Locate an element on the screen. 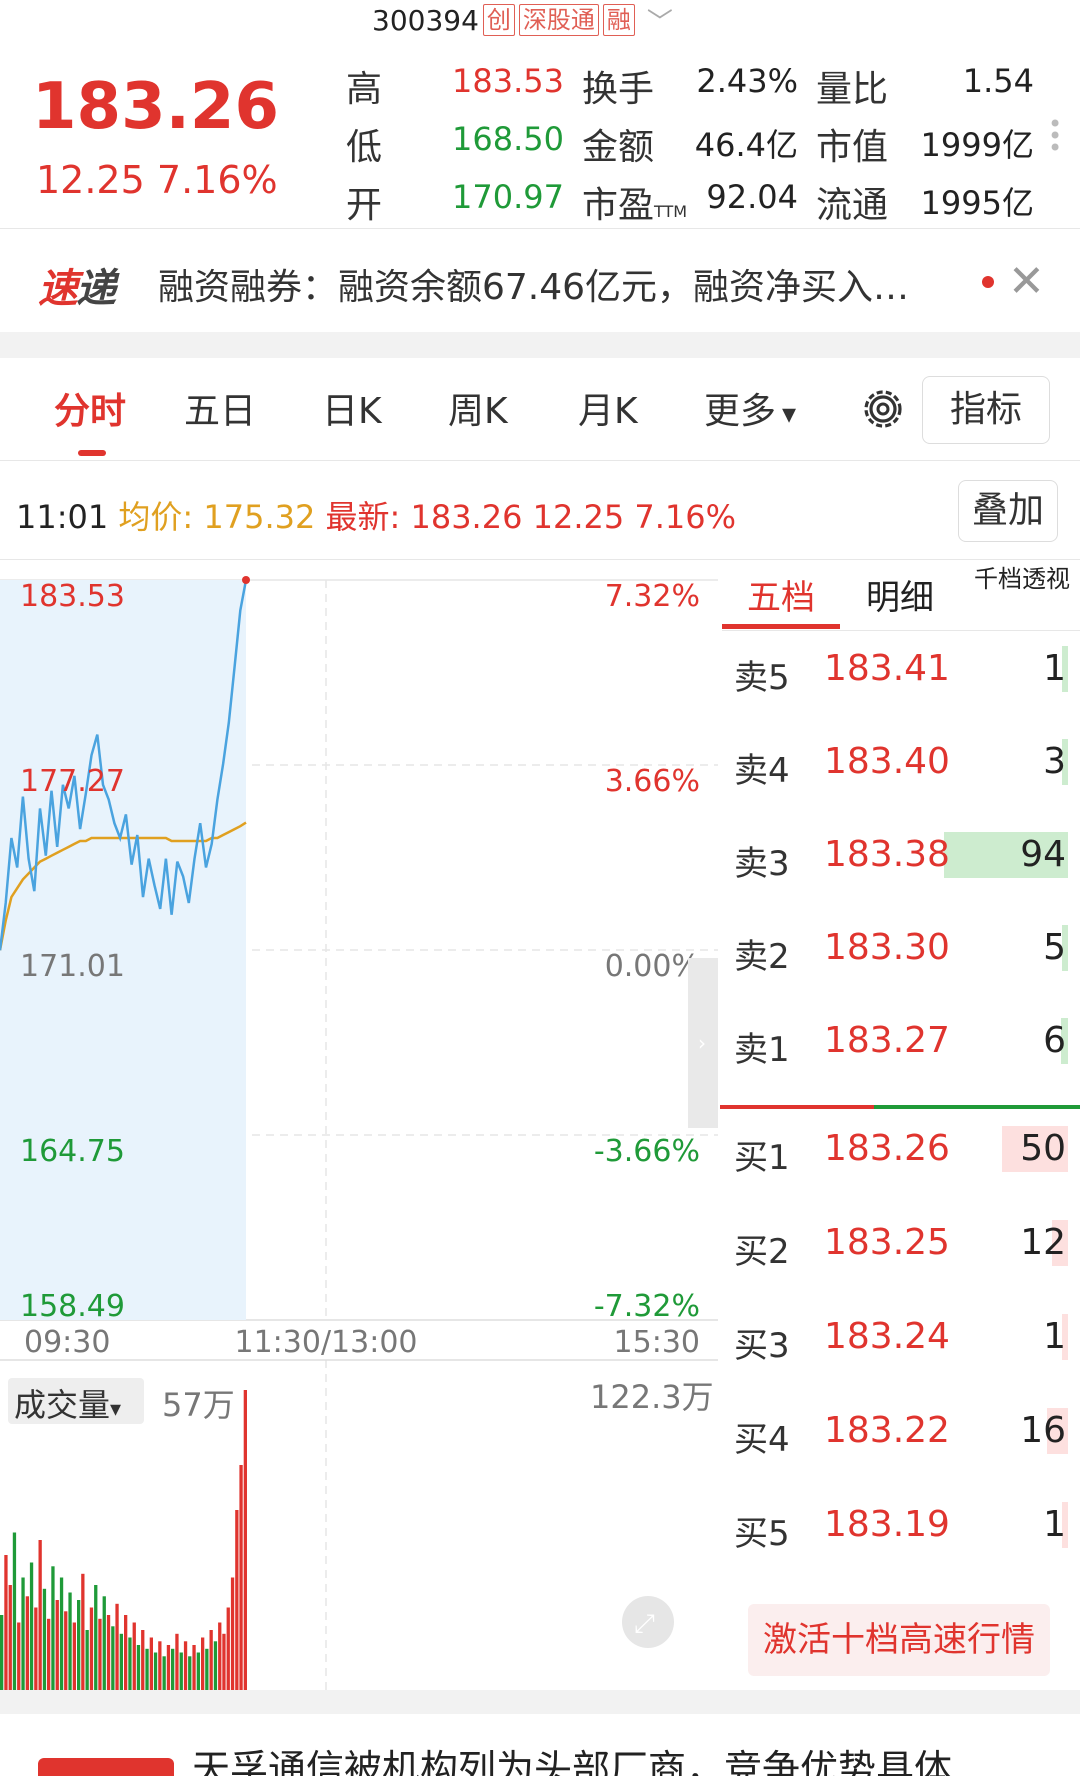 This screenshot has height=1776, width=1080. y-label-right: 0.00% is located at coordinates (652, 966).